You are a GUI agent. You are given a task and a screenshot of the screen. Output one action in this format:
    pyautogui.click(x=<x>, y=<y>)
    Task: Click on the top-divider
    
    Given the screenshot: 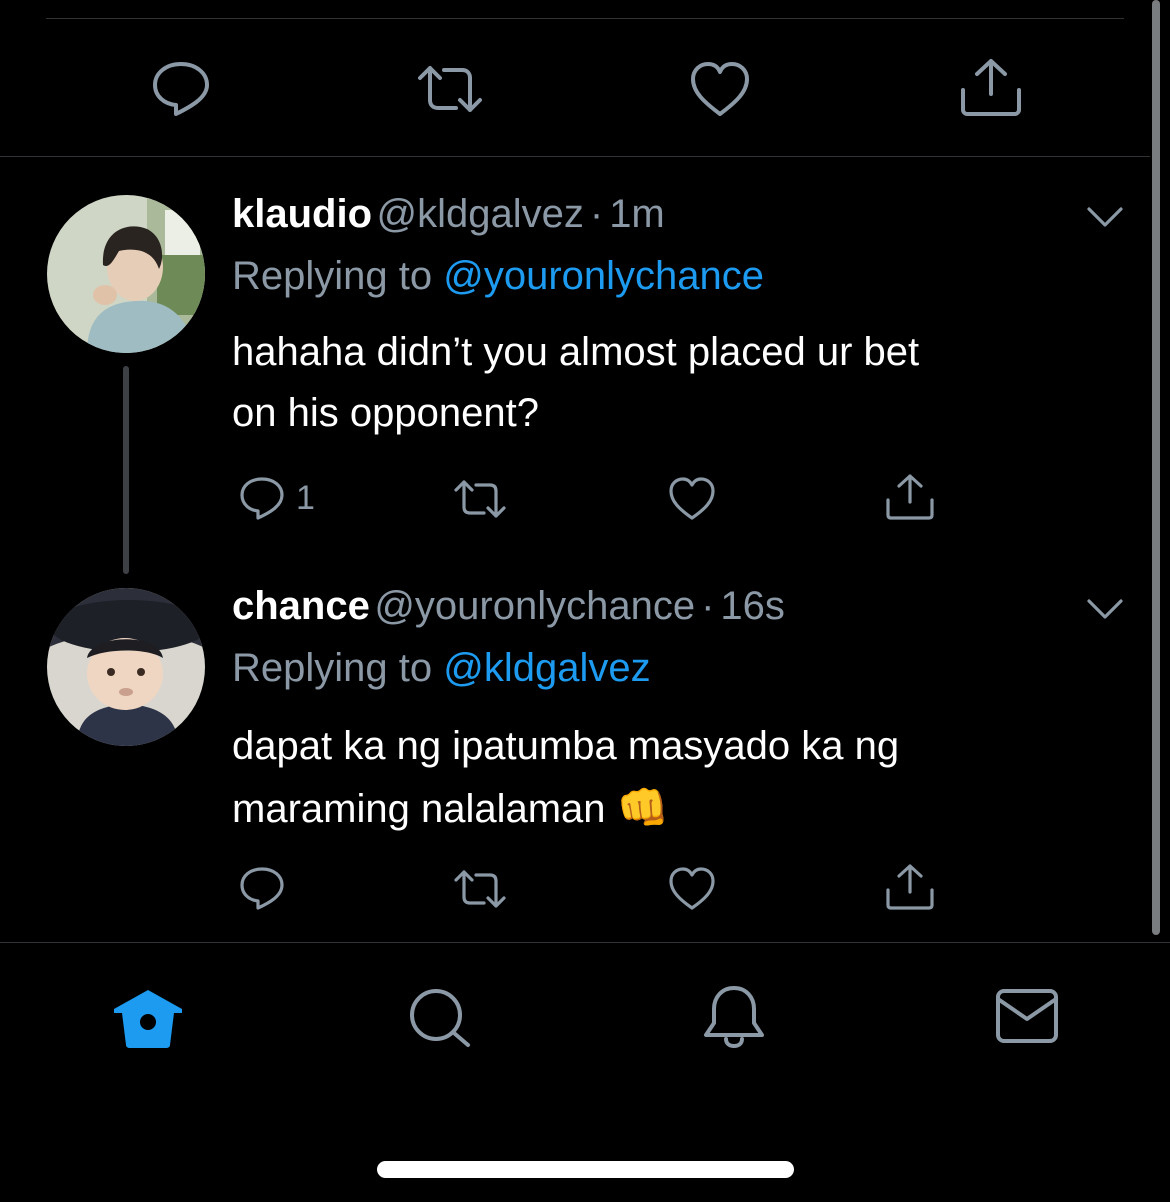 What is the action you would take?
    pyautogui.click(x=585, y=18)
    